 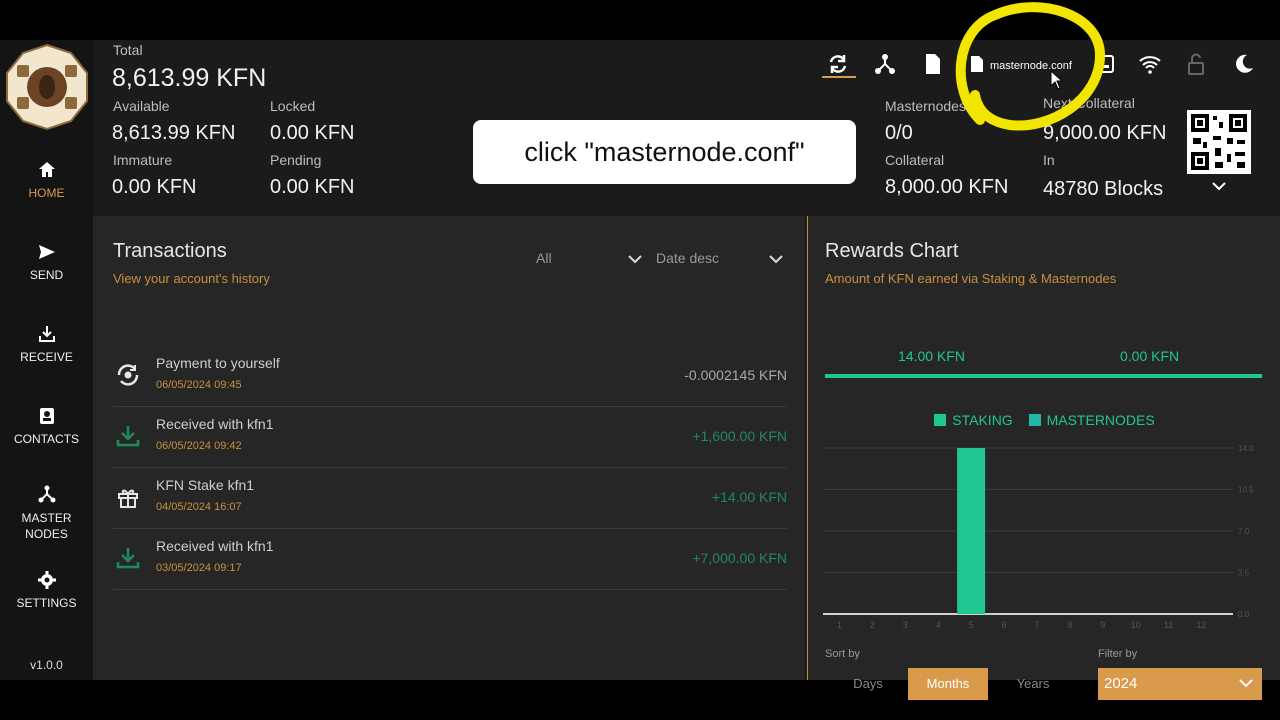 I want to click on network-button, so click(x=885, y=64).